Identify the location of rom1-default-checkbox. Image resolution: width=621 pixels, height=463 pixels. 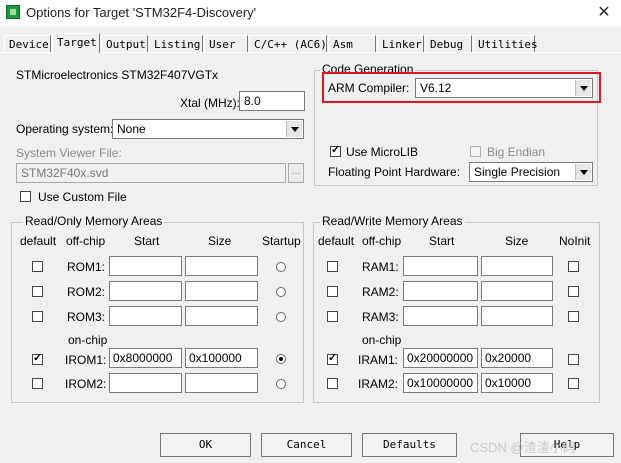
(37, 266).